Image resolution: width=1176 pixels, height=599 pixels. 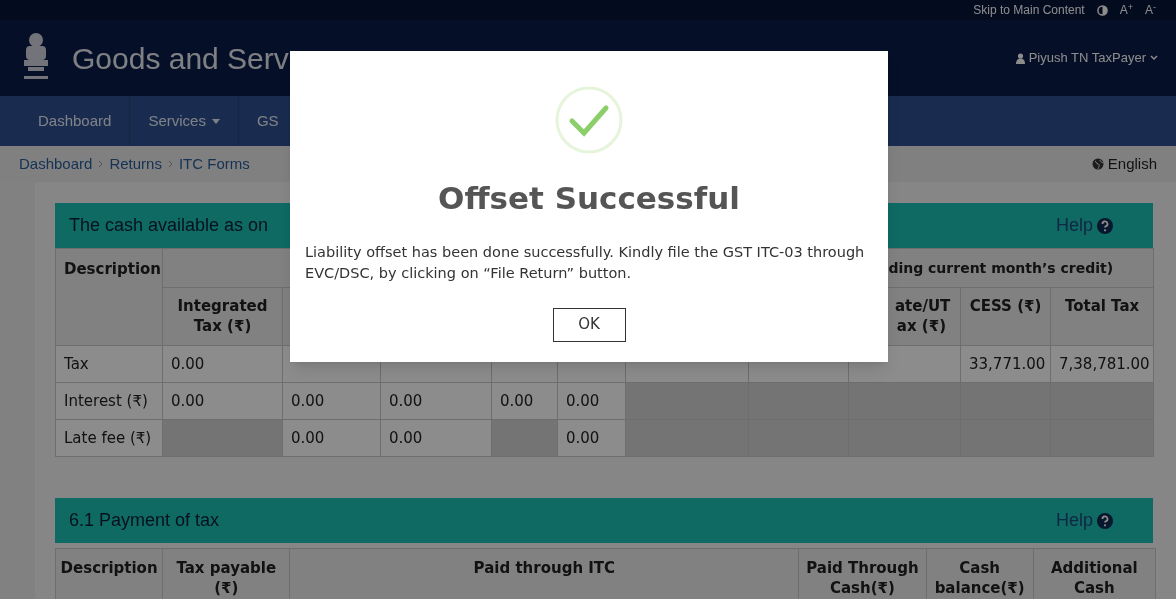 What do you see at coordinates (226, 573) in the screenshot?
I see `table-header-cell: Tax payable (₹)` at bounding box center [226, 573].